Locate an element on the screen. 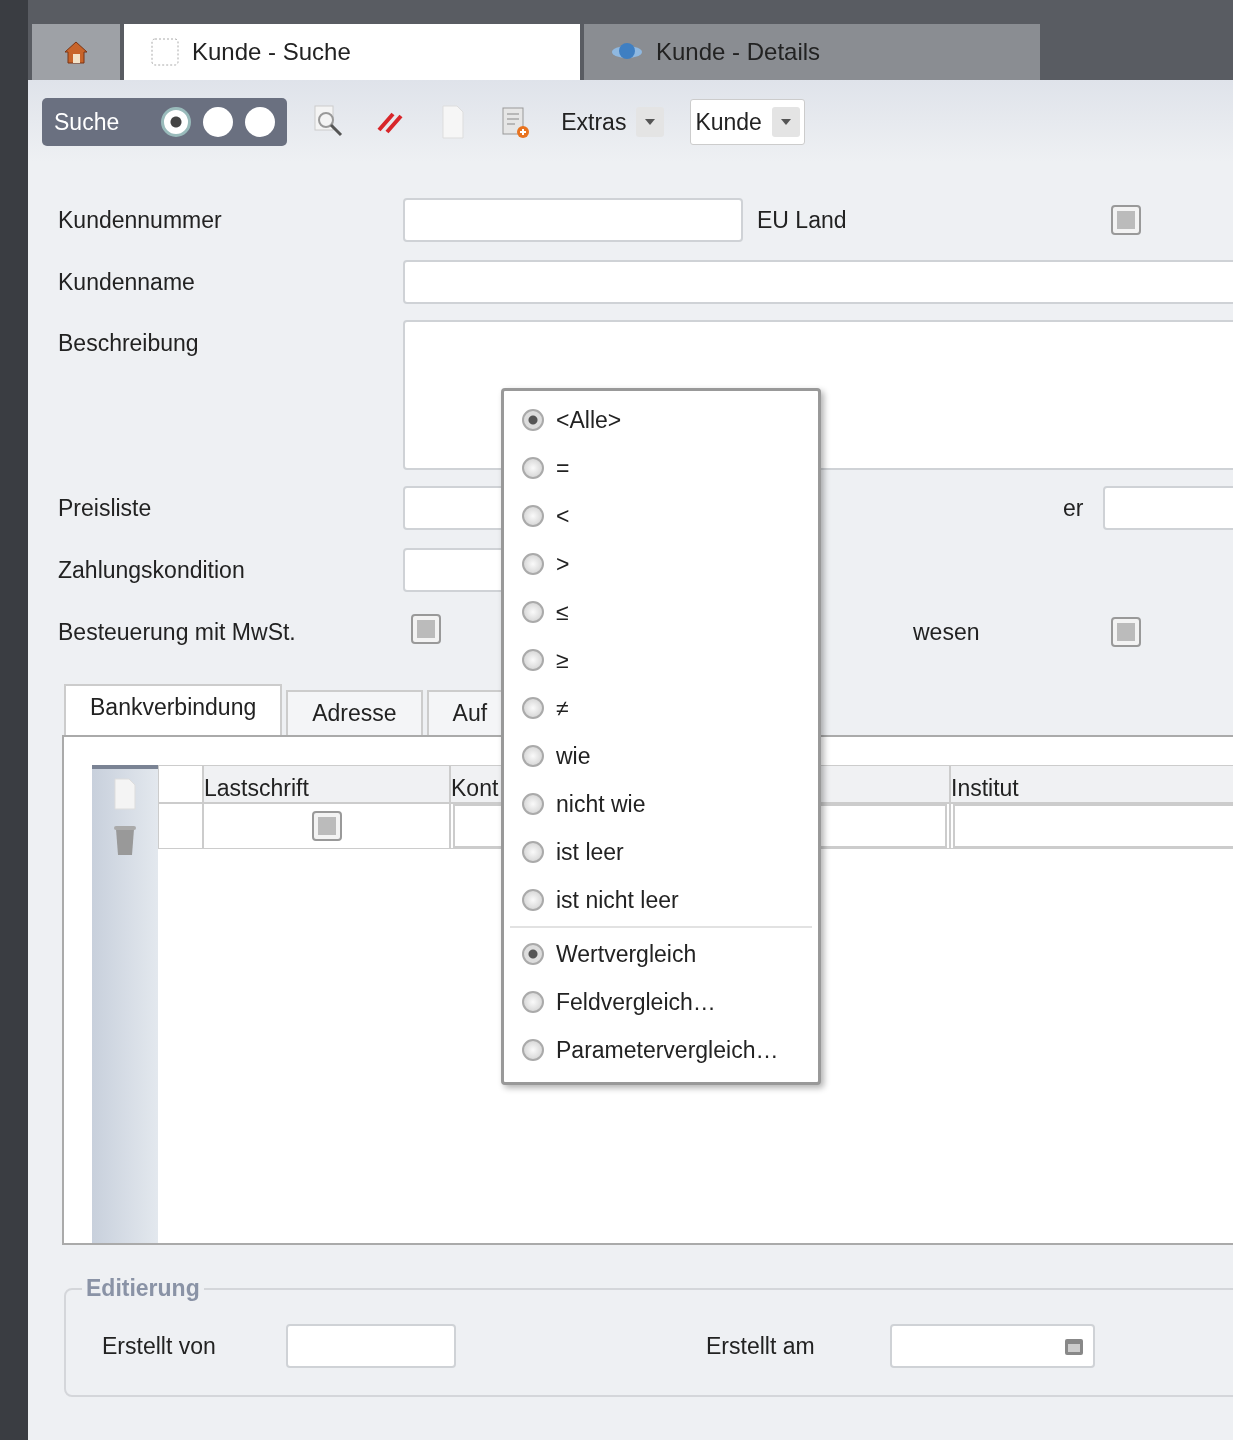 This screenshot has width=1233, height=1440. field-label: EU Land is located at coordinates (802, 220).